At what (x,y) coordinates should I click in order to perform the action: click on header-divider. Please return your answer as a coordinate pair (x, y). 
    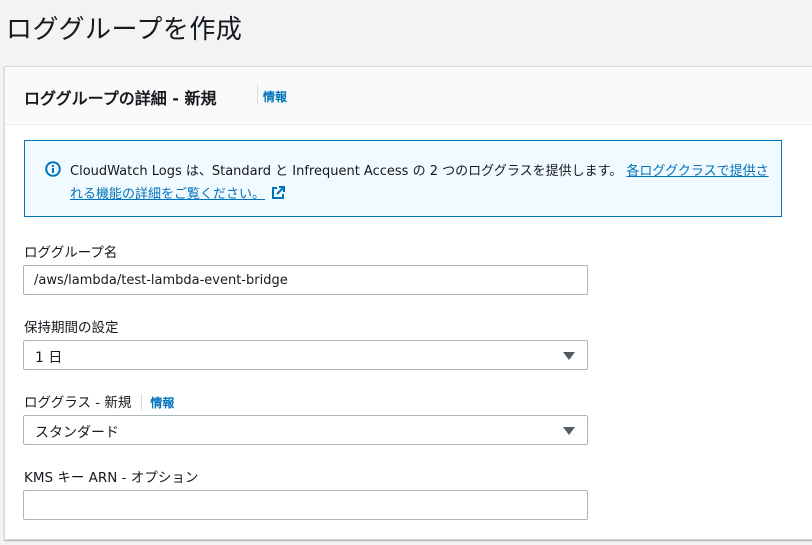
    Looking at the image, I should click on (257, 94).